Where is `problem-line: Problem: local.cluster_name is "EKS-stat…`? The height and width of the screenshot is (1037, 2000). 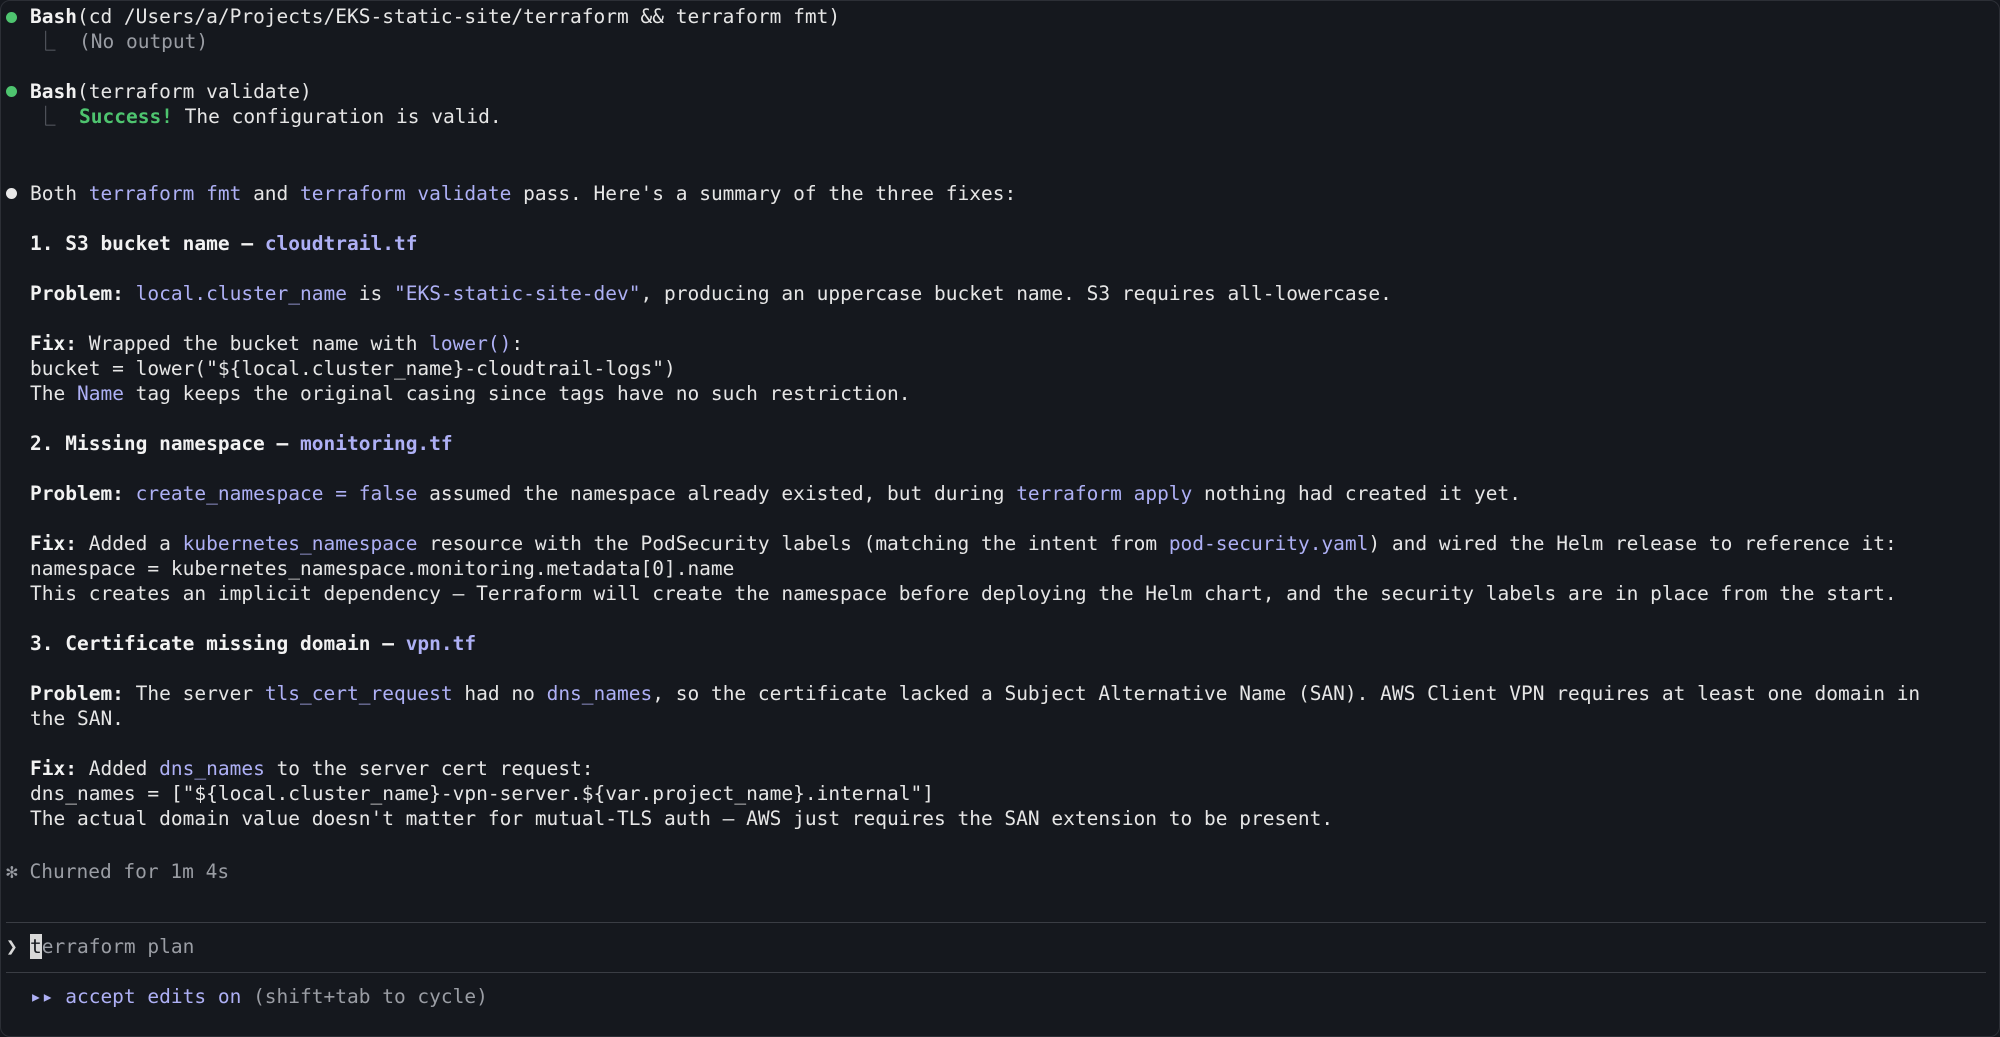 problem-line: Problem: local.cluster_name is "EKS-stat… is located at coordinates (711, 293).